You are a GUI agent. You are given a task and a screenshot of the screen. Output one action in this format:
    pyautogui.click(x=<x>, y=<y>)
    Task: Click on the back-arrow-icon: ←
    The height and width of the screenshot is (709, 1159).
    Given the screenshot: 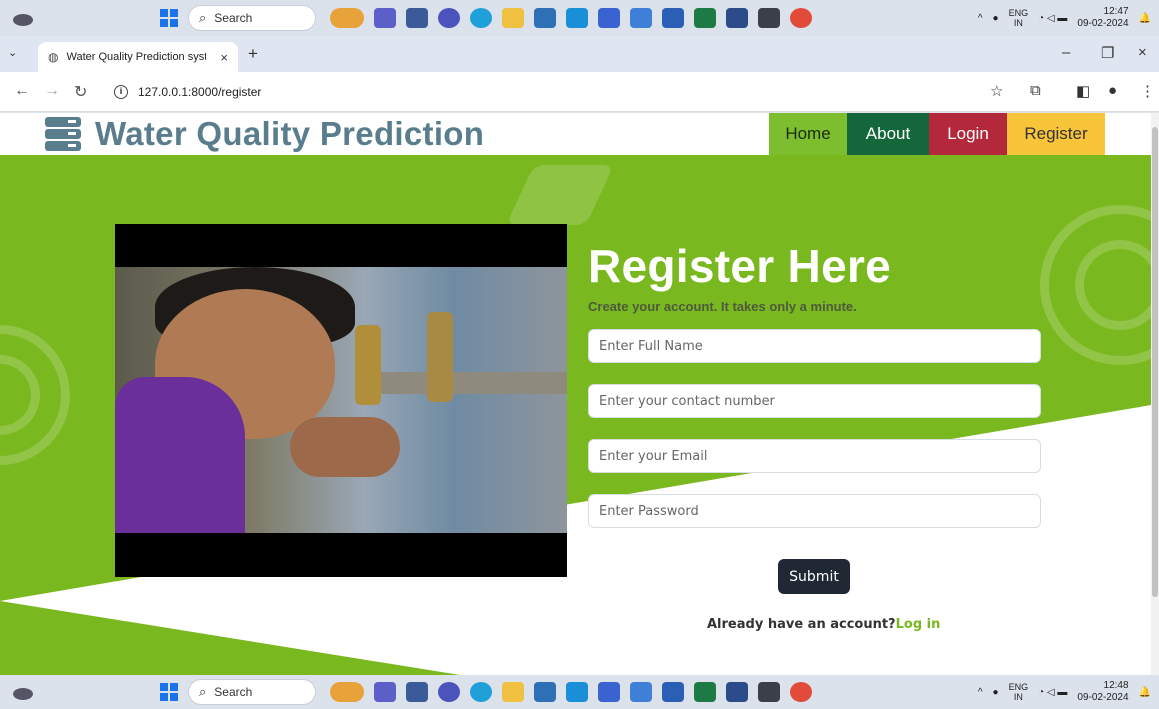 What is the action you would take?
    pyautogui.click(x=22, y=91)
    